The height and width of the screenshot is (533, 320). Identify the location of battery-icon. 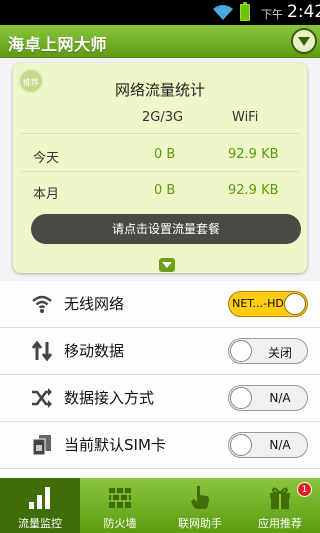
(245, 11).